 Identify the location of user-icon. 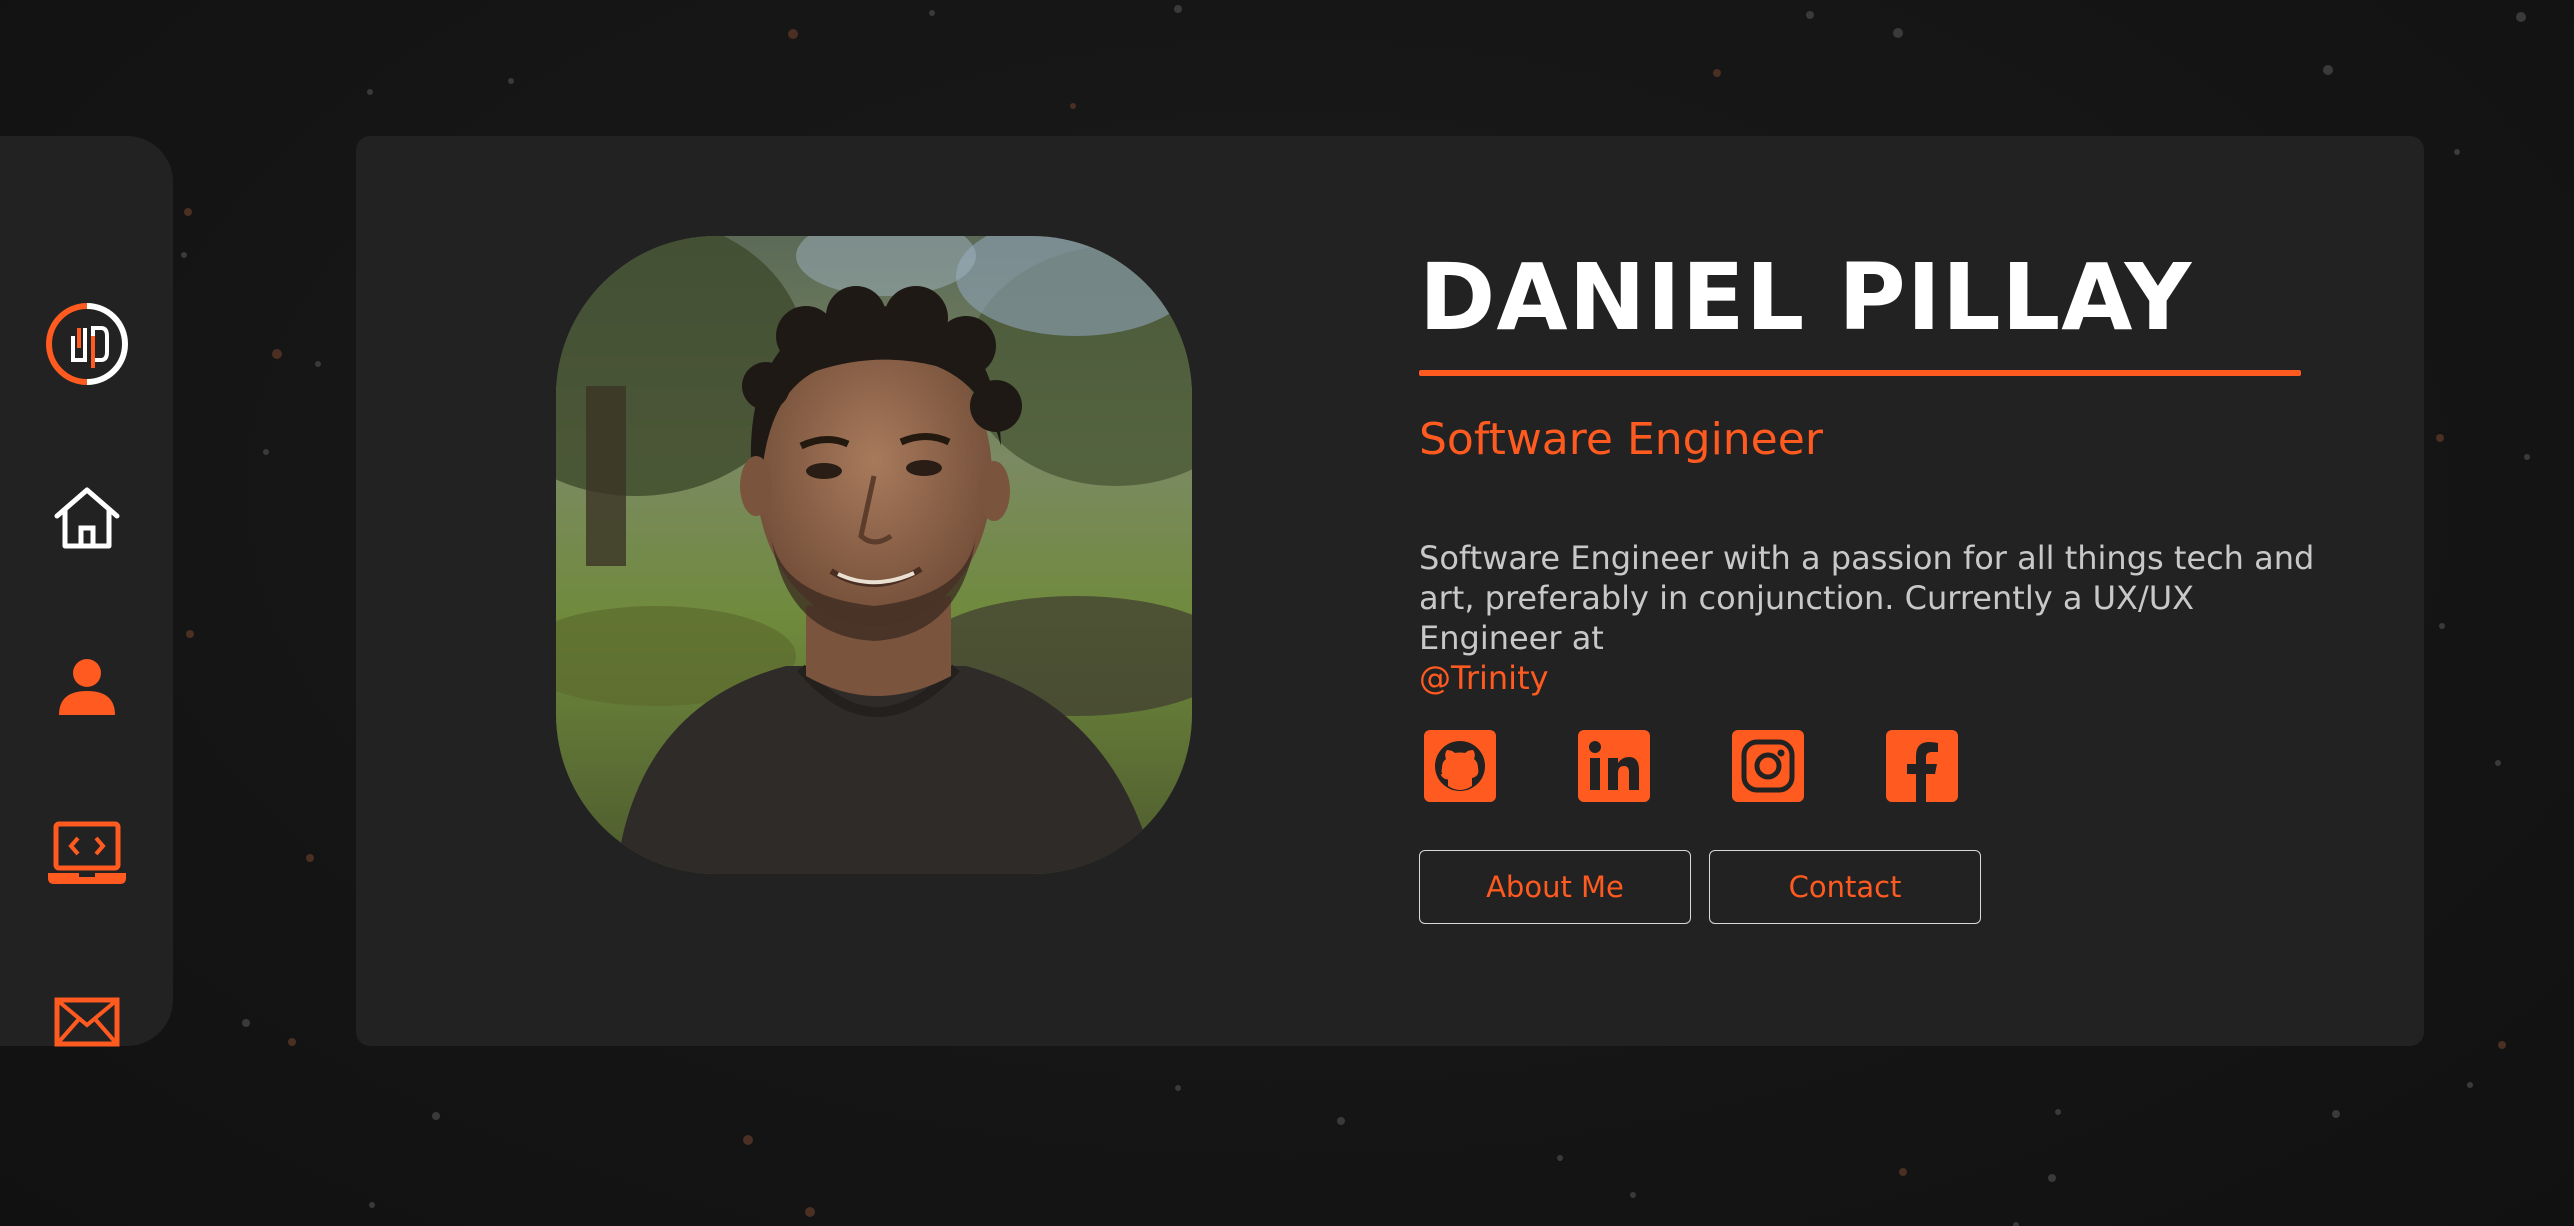
(86, 687).